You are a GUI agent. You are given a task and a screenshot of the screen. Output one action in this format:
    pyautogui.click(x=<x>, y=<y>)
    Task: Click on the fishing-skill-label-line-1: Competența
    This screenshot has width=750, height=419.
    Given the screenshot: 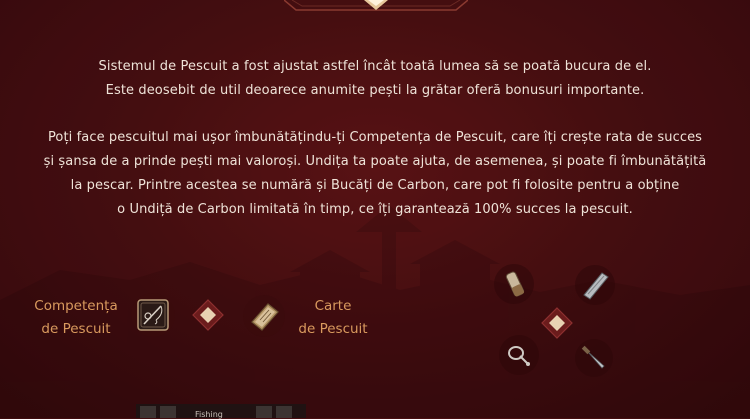 What is the action you would take?
    pyautogui.click(x=76, y=306)
    